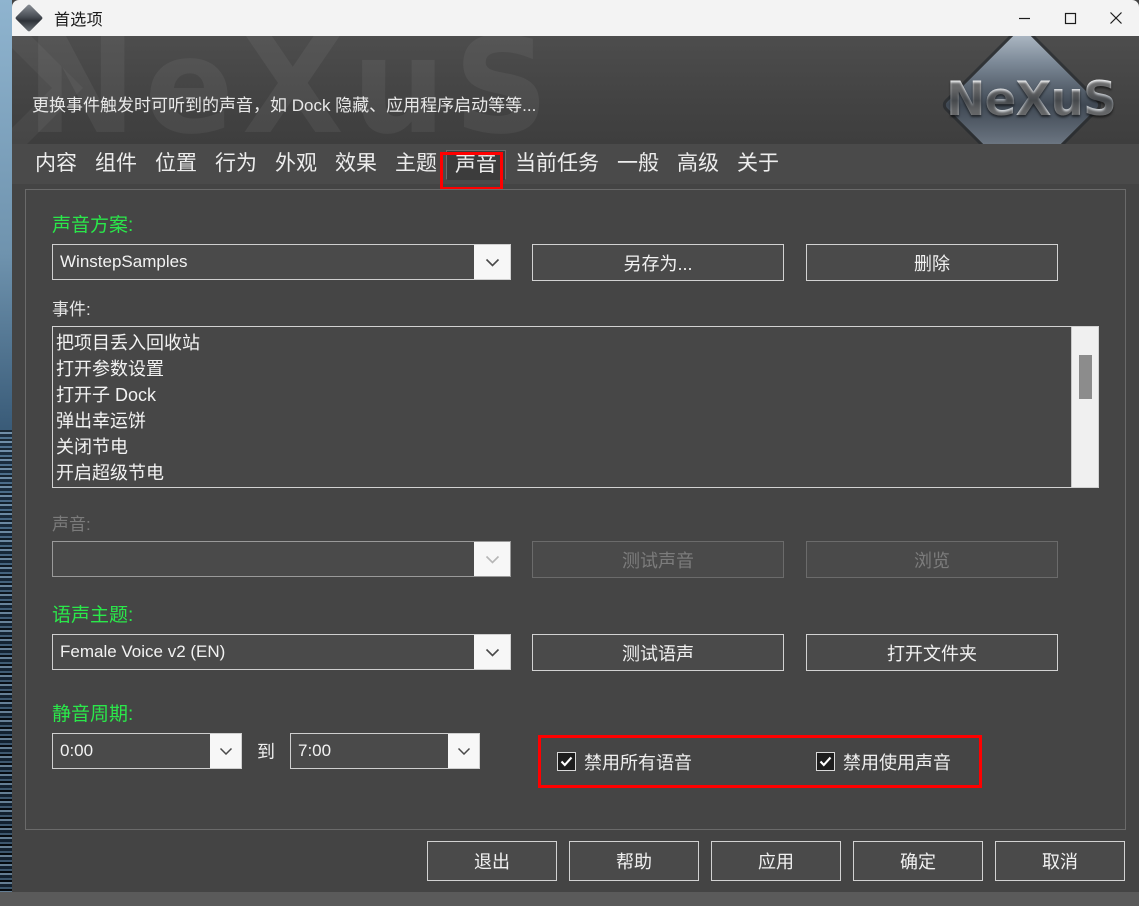 This screenshot has height=906, width=1139. I want to click on checkbox-disable-all-voice: 禁用所有语音, so click(624, 762).